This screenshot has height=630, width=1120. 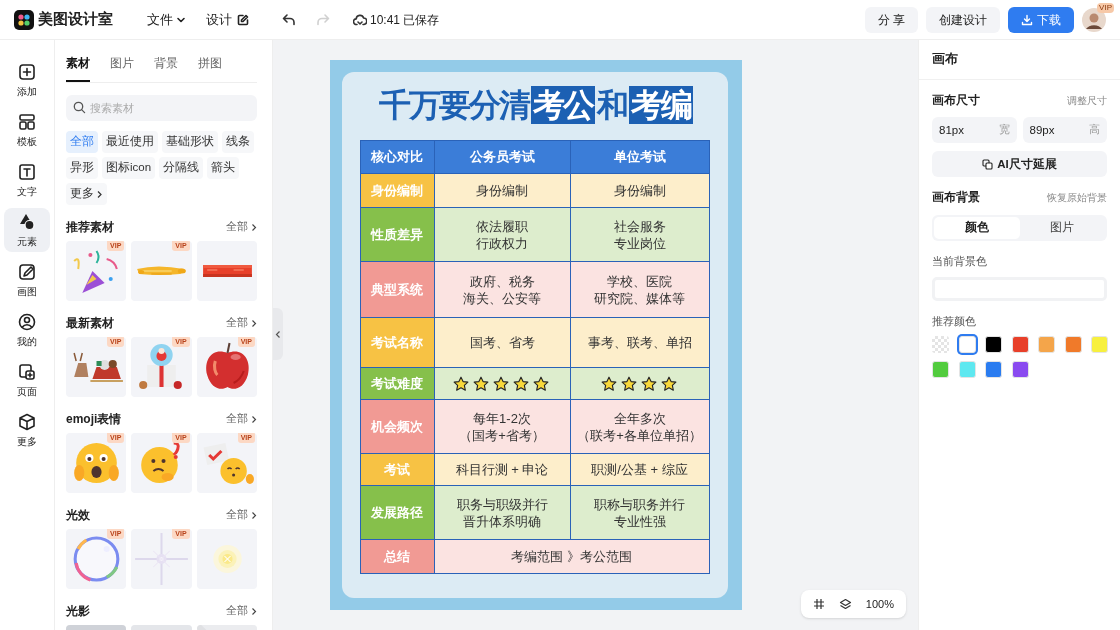 I want to click on page-add-icon, so click(x=27, y=371).